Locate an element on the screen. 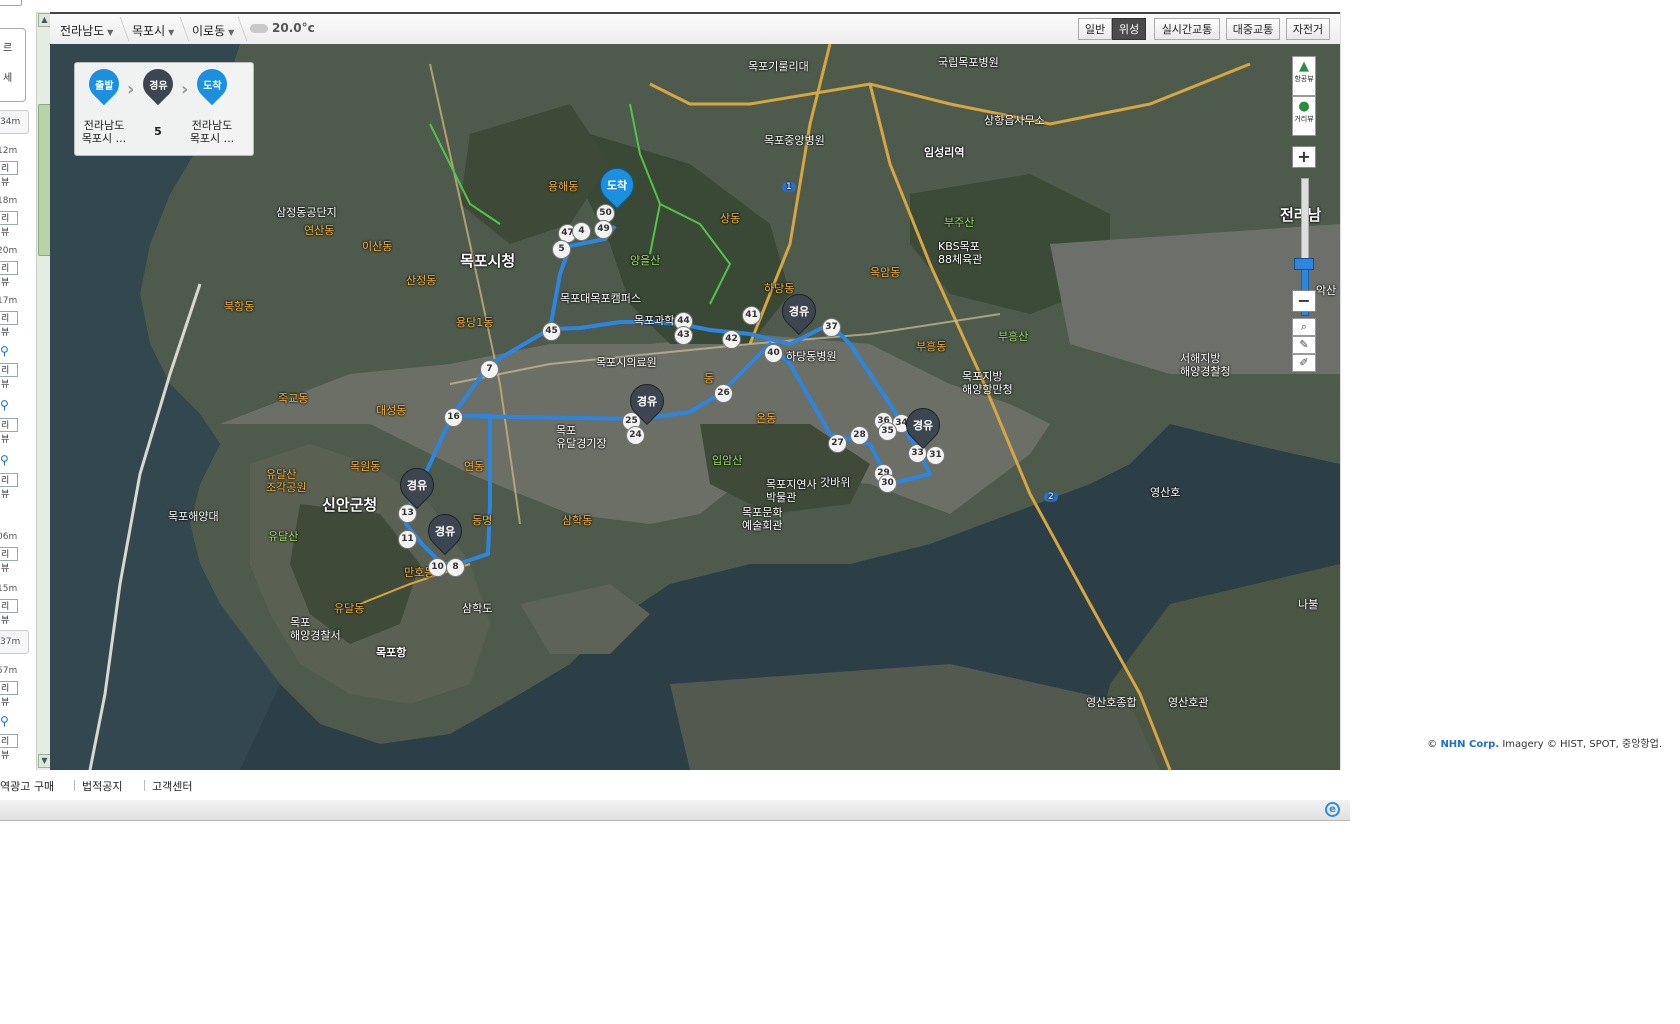  ruler-icon: ✎ is located at coordinates (1304, 345).